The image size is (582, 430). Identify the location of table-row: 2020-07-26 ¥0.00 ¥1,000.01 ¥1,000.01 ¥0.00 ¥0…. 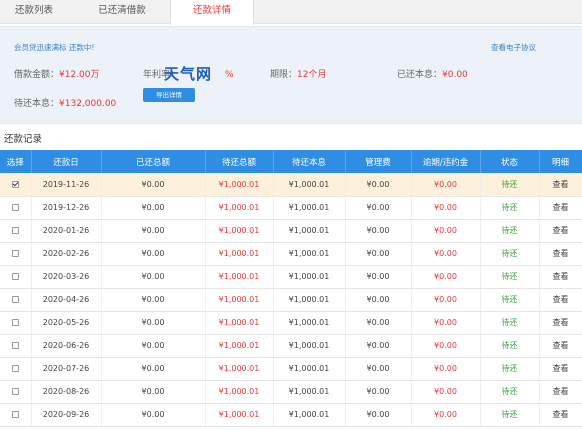
(291, 369).